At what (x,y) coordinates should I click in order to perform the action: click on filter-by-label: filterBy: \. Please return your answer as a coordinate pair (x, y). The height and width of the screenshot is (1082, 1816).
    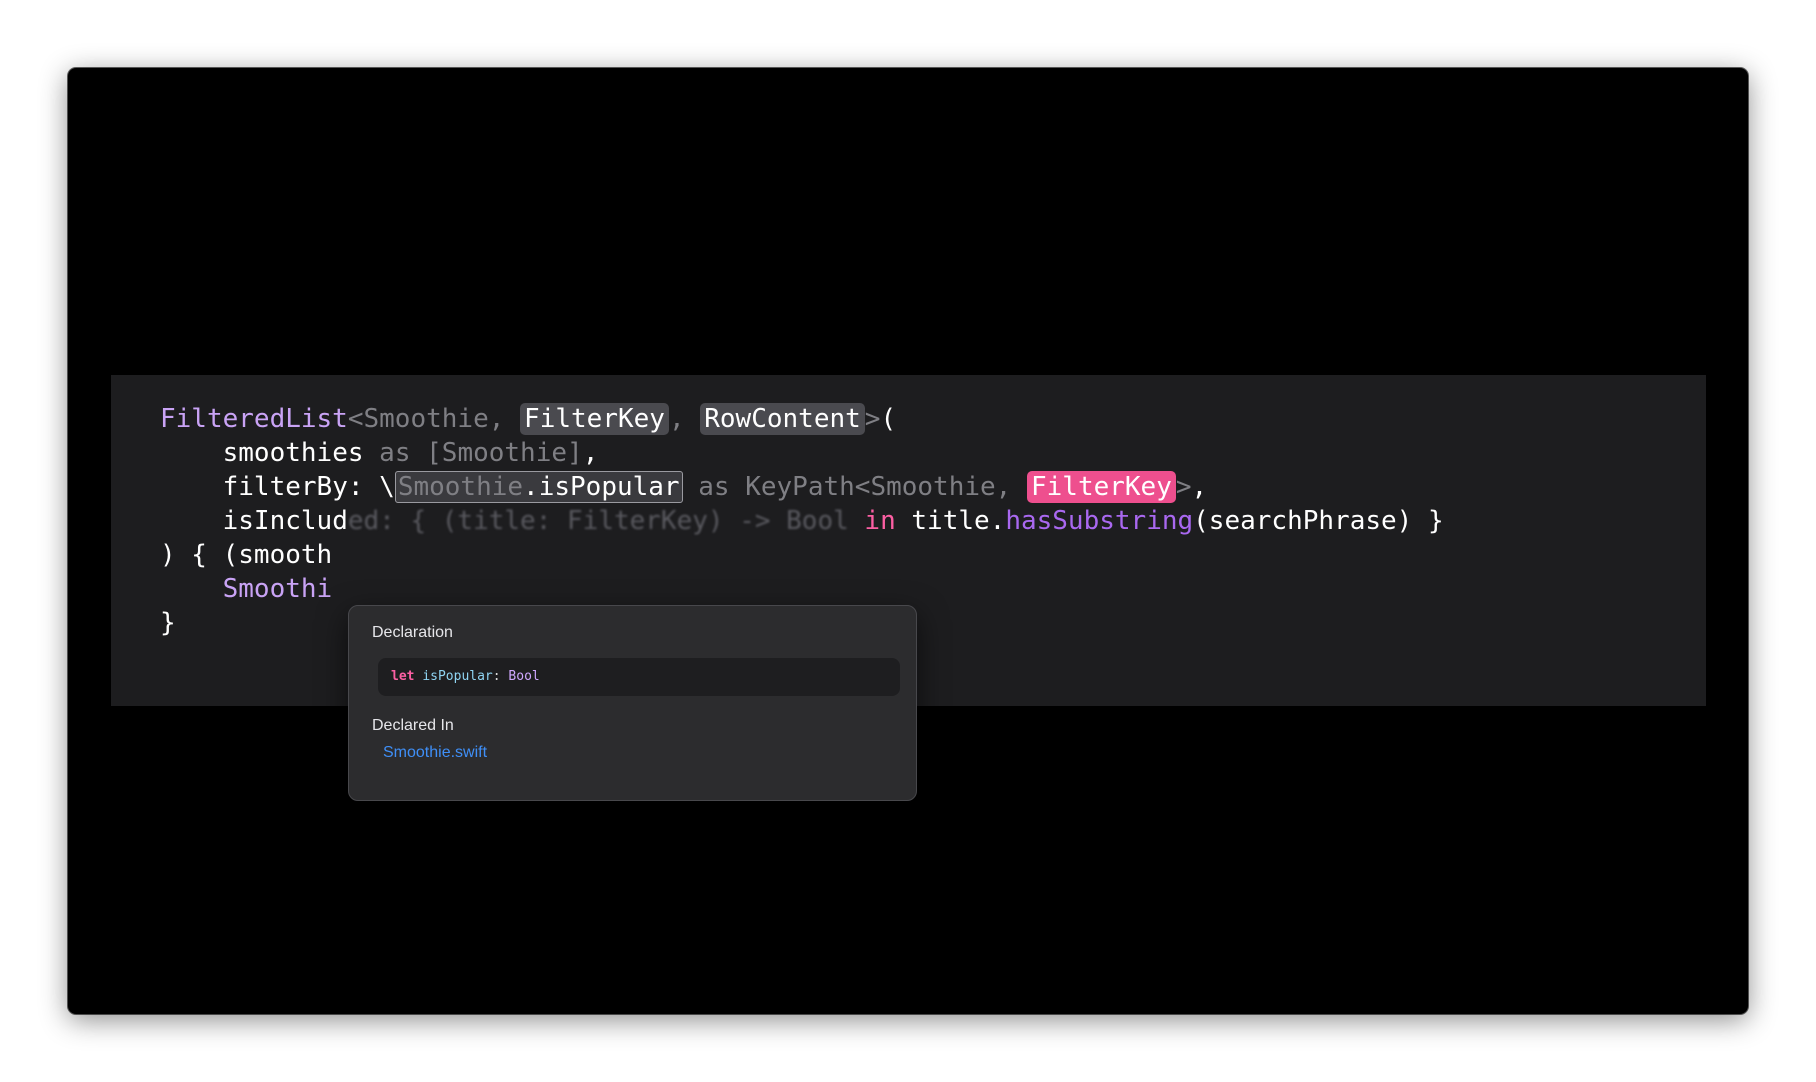
    Looking at the image, I should click on (308, 487).